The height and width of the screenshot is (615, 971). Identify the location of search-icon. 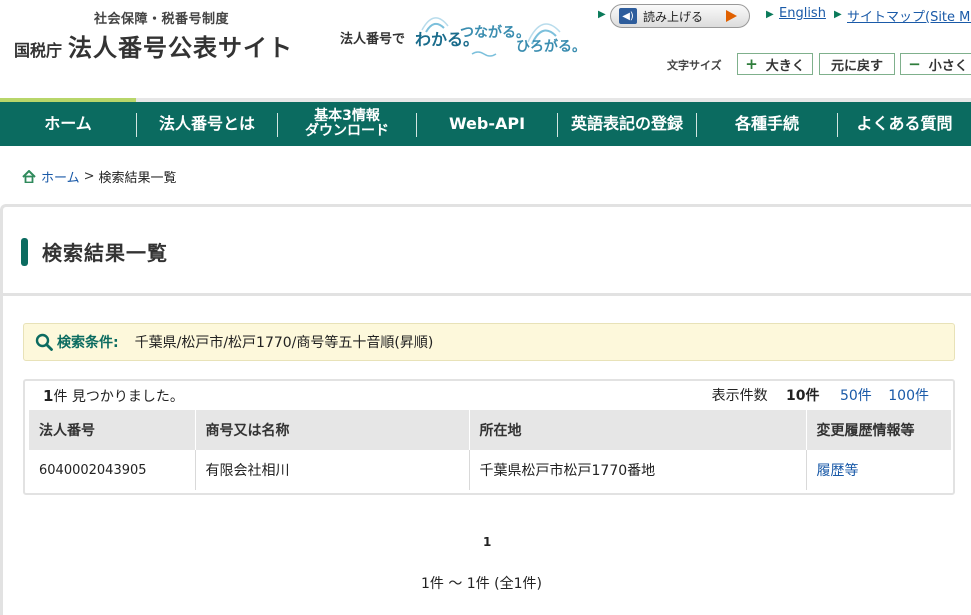
(44, 342).